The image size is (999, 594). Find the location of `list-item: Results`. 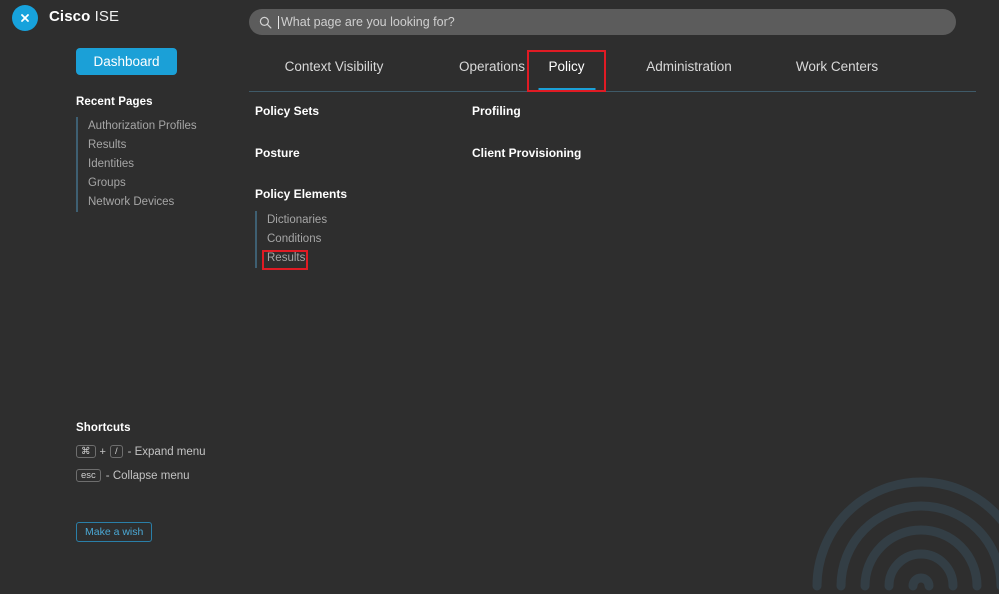

list-item: Results is located at coordinates (164, 145).